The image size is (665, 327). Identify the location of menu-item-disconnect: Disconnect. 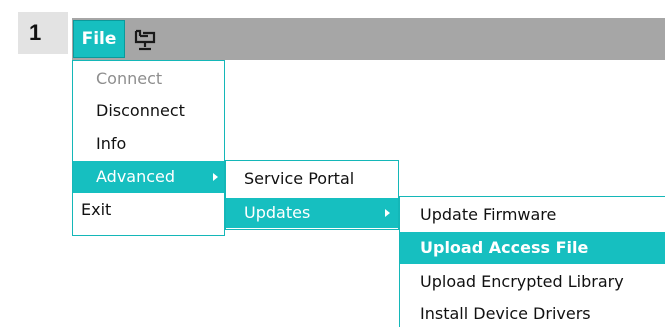
(148, 111).